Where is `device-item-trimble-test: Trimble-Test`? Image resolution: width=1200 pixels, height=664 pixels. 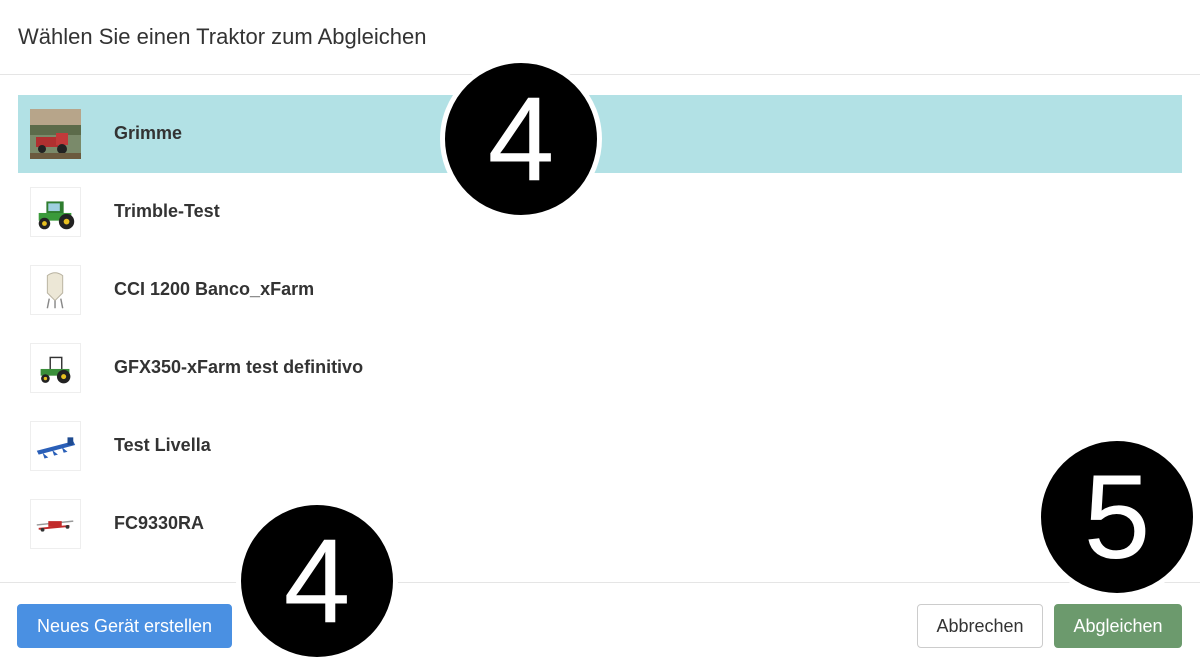
device-item-trimble-test: Trimble-Test is located at coordinates (600, 212).